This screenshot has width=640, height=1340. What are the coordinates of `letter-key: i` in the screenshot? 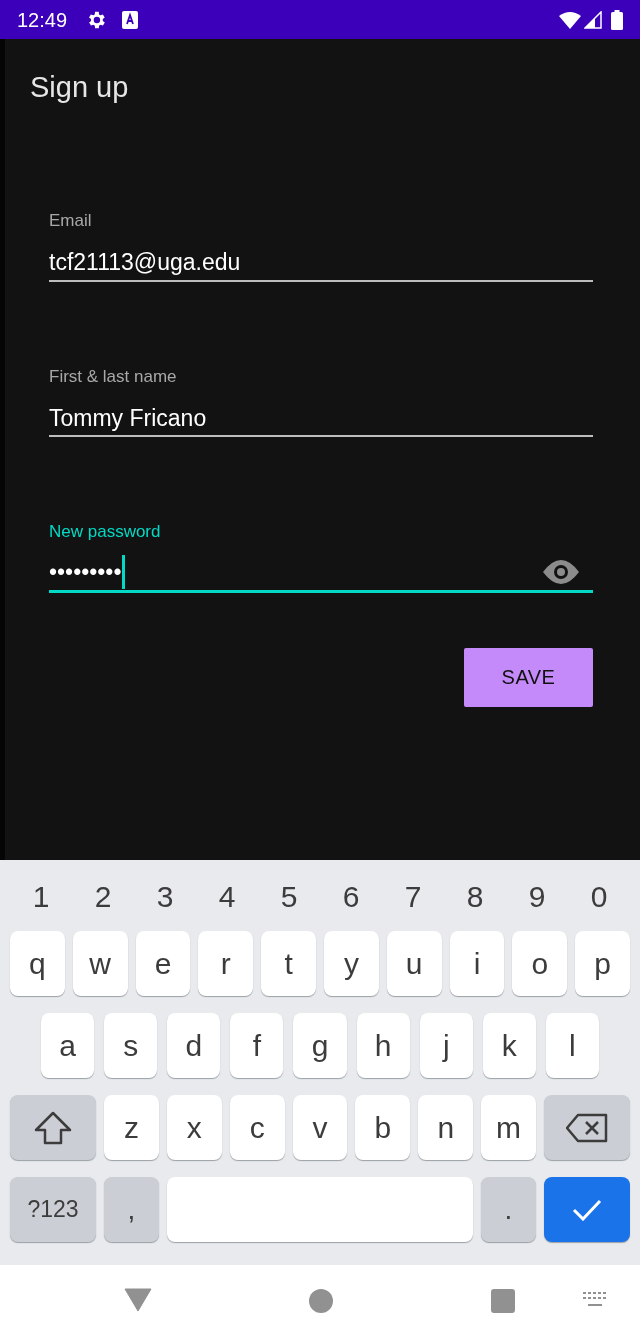 It's located at (477, 963).